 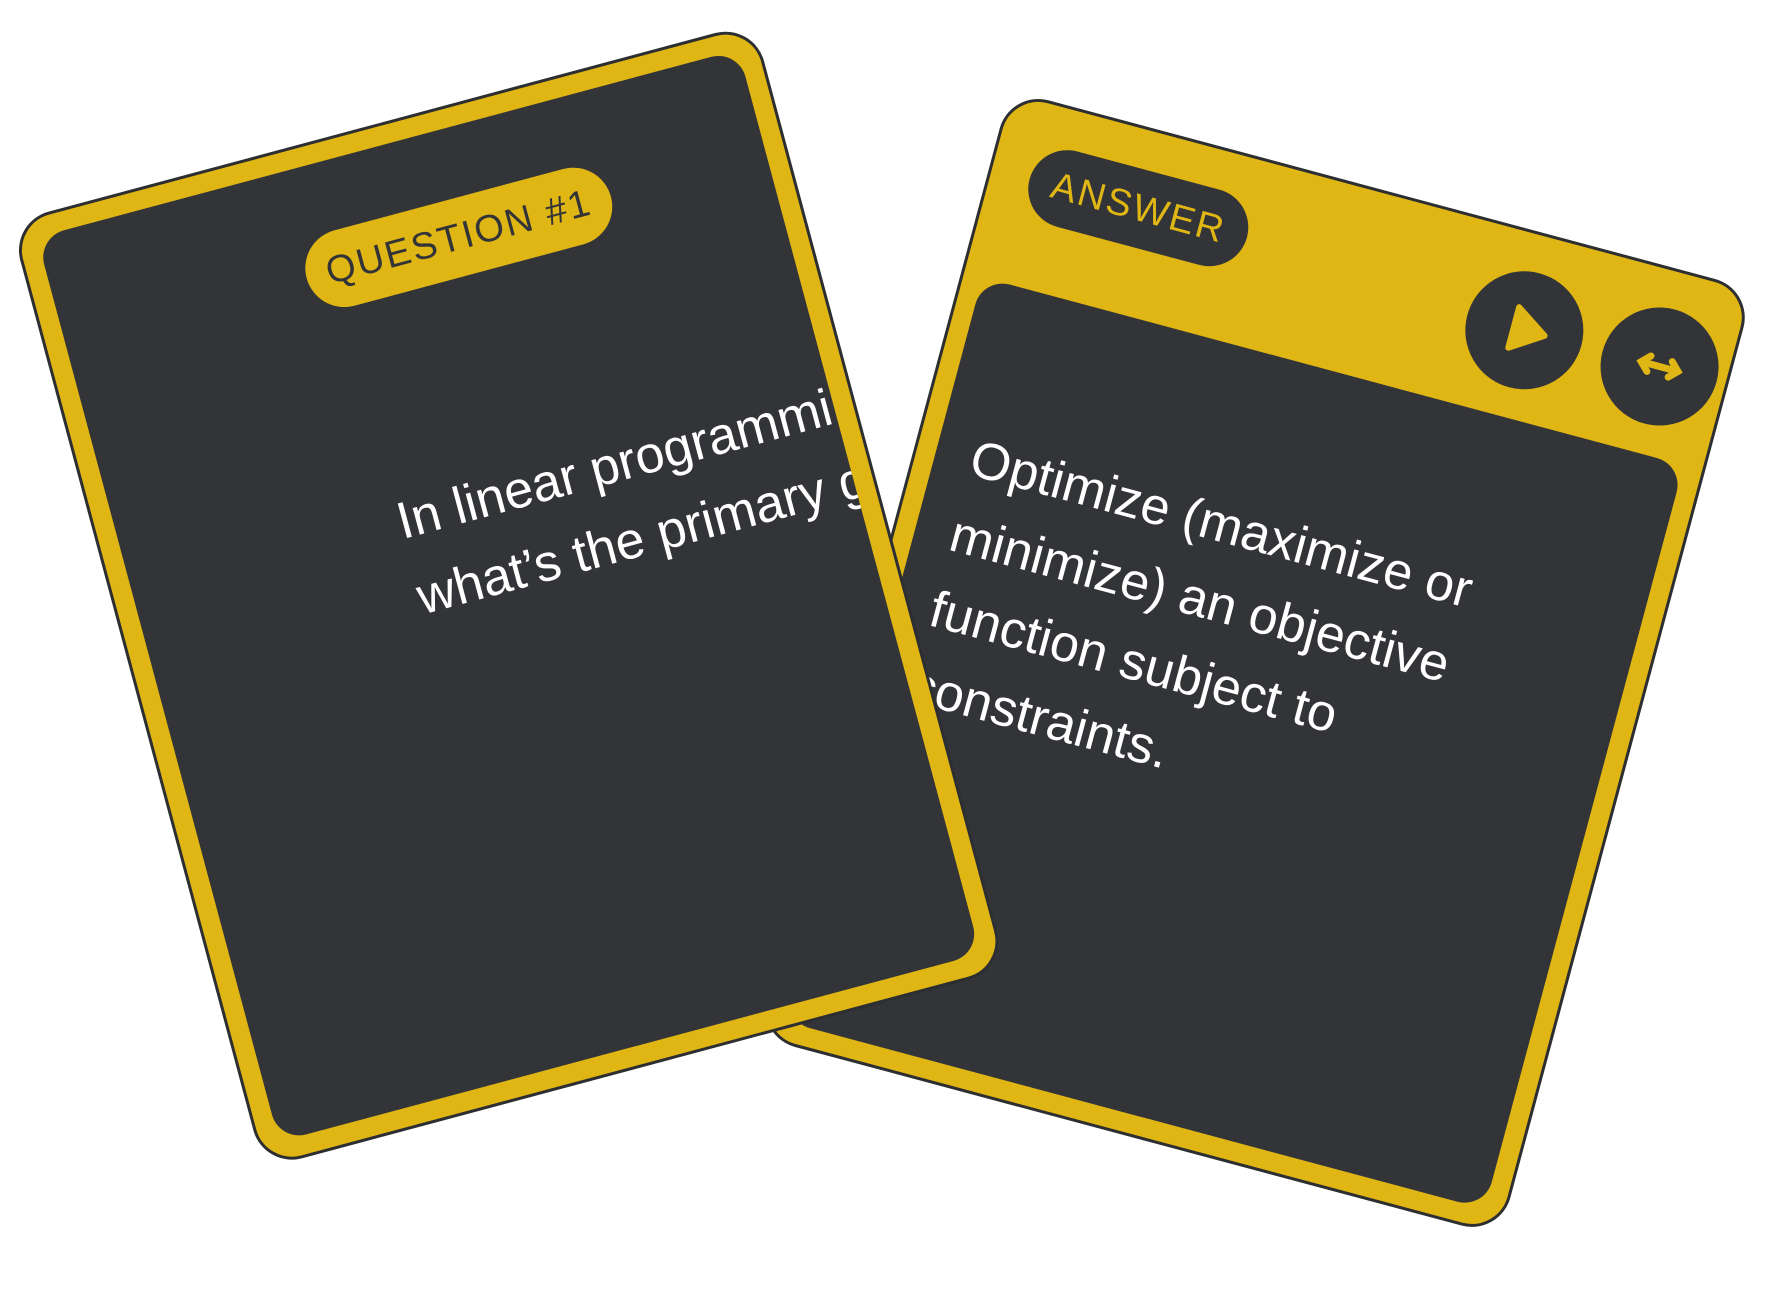 What do you see at coordinates (458, 237) in the screenshot?
I see `question-label: QUESTION #1` at bounding box center [458, 237].